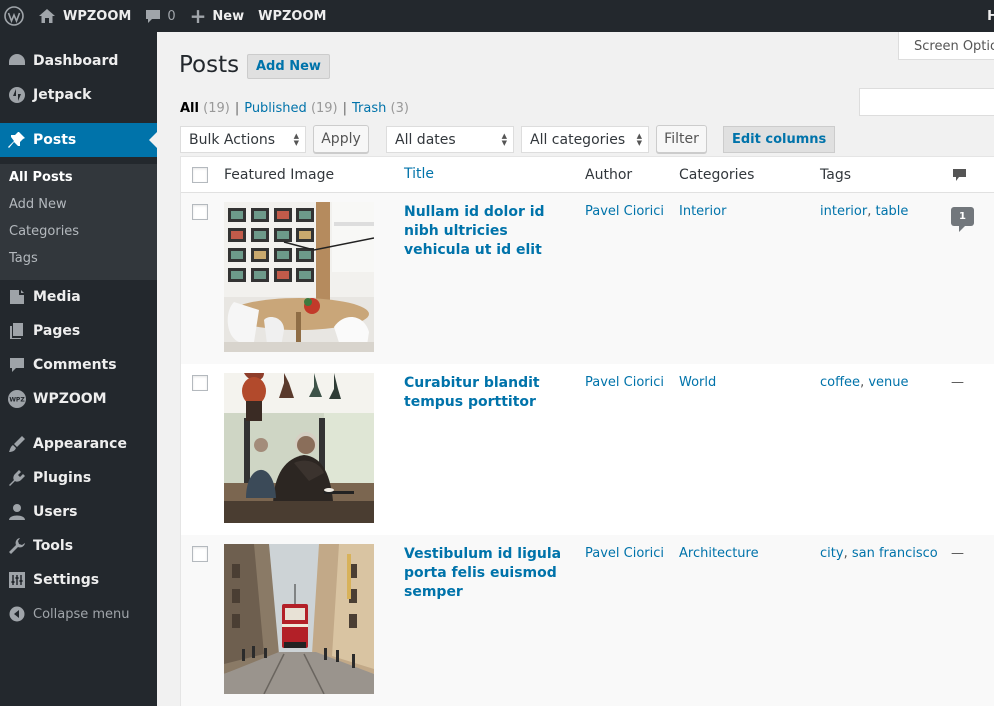  I want to click on admin-bar: WPZOOM 0 + New WPZOOM H, so click(497, 16).